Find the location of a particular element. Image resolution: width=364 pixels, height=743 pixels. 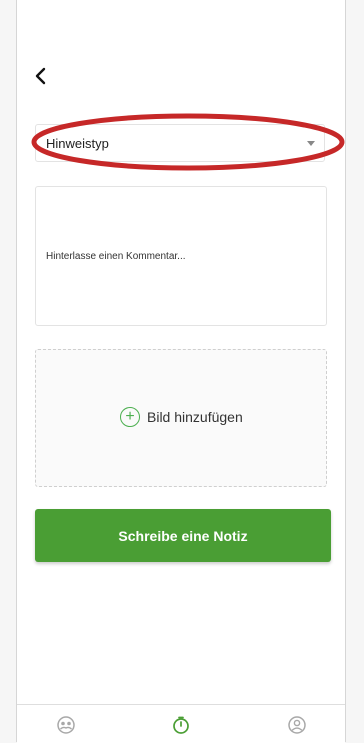

community-icon is located at coordinates (66, 725).